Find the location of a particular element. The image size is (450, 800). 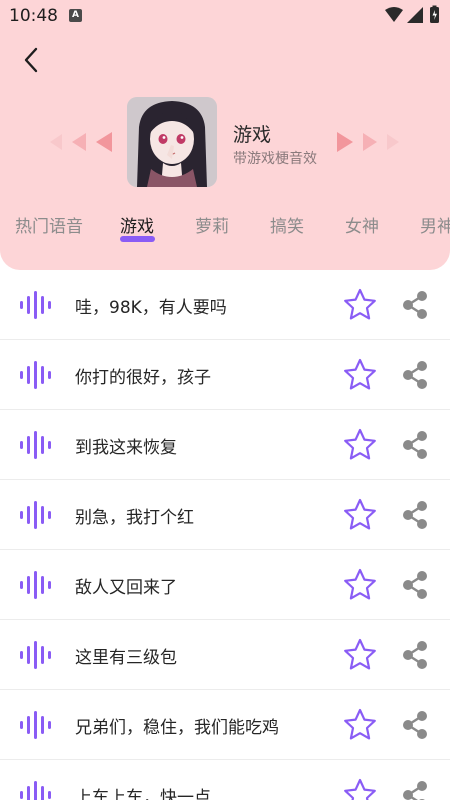

sound-item: 这里有三级包 is located at coordinates (225, 655).